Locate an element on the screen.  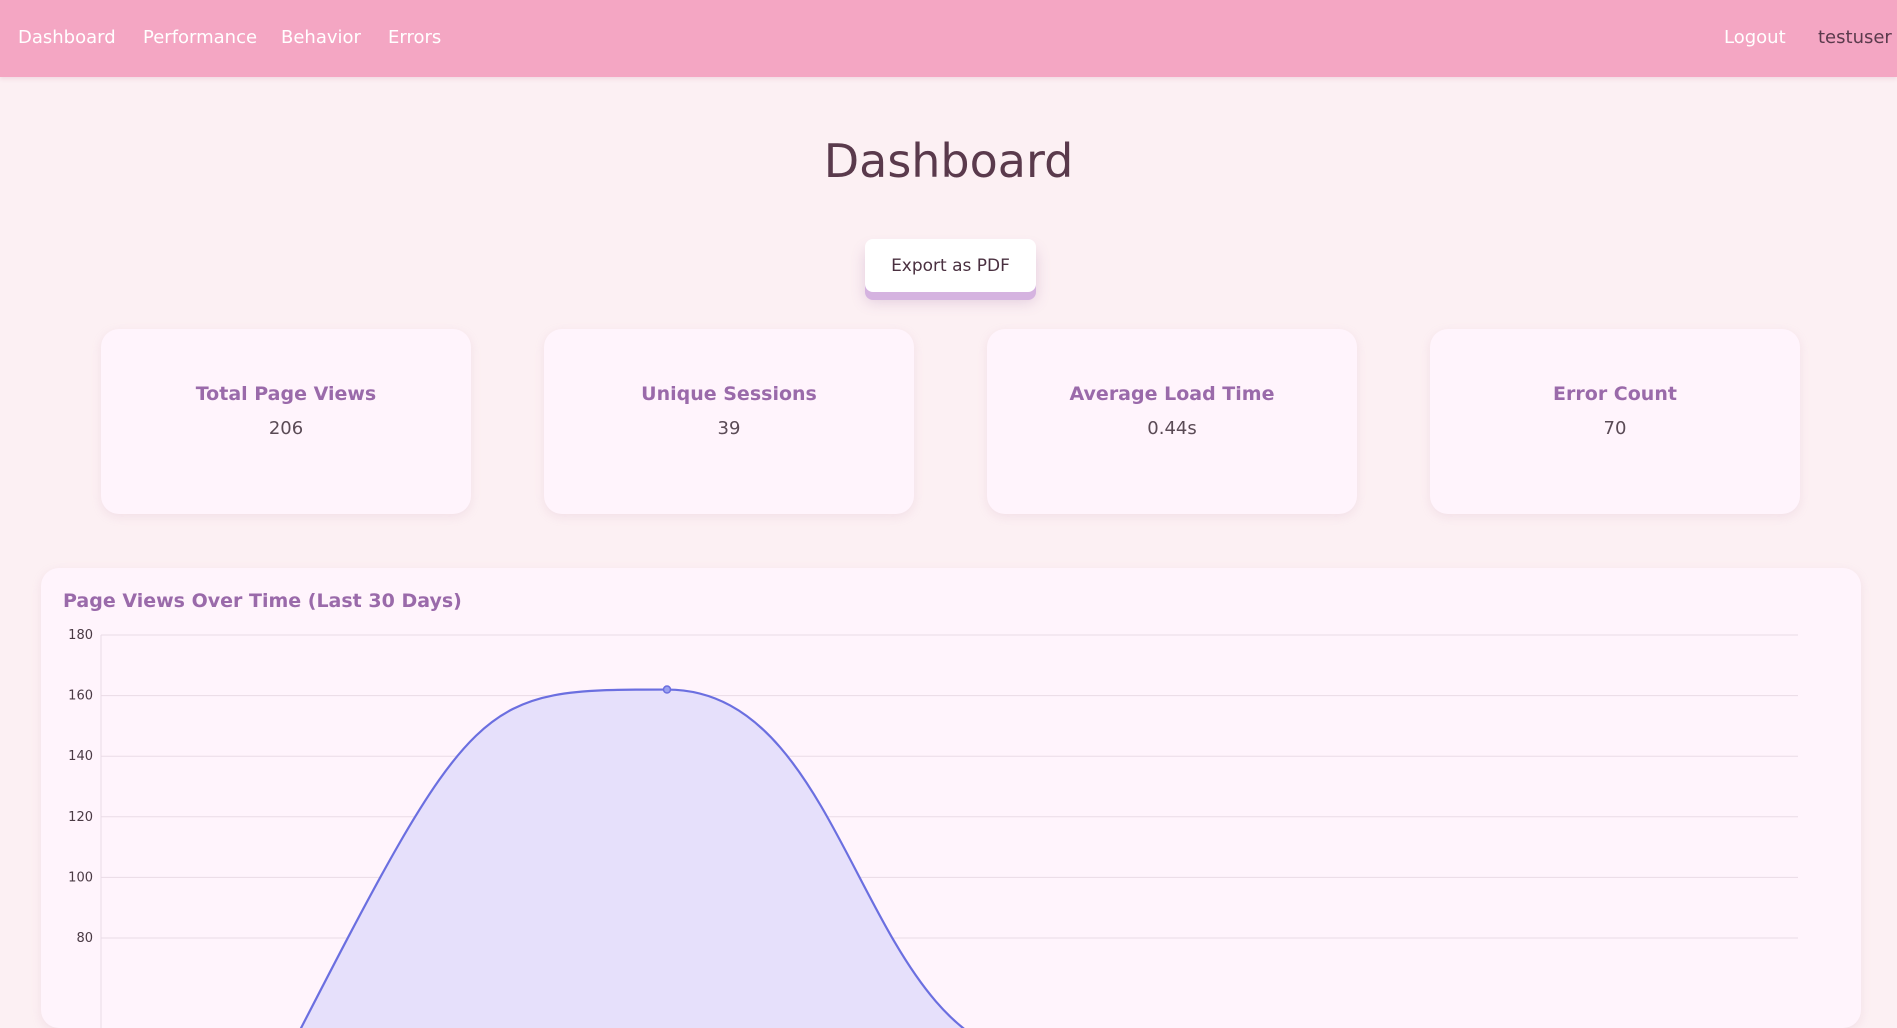
stat-card-total-page-views: Total Page Views 206 is located at coordinates (286, 421).